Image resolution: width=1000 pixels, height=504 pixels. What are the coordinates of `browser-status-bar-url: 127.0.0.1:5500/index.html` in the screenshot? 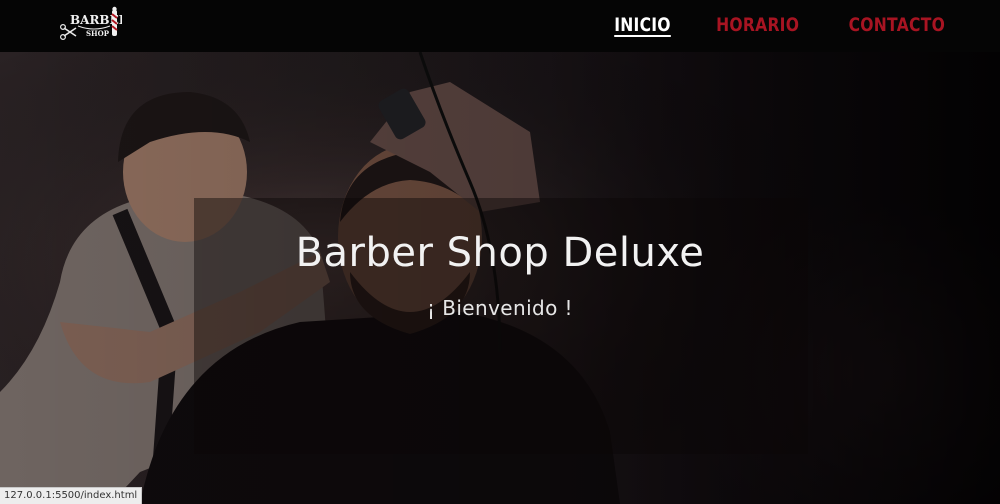 It's located at (71, 495).